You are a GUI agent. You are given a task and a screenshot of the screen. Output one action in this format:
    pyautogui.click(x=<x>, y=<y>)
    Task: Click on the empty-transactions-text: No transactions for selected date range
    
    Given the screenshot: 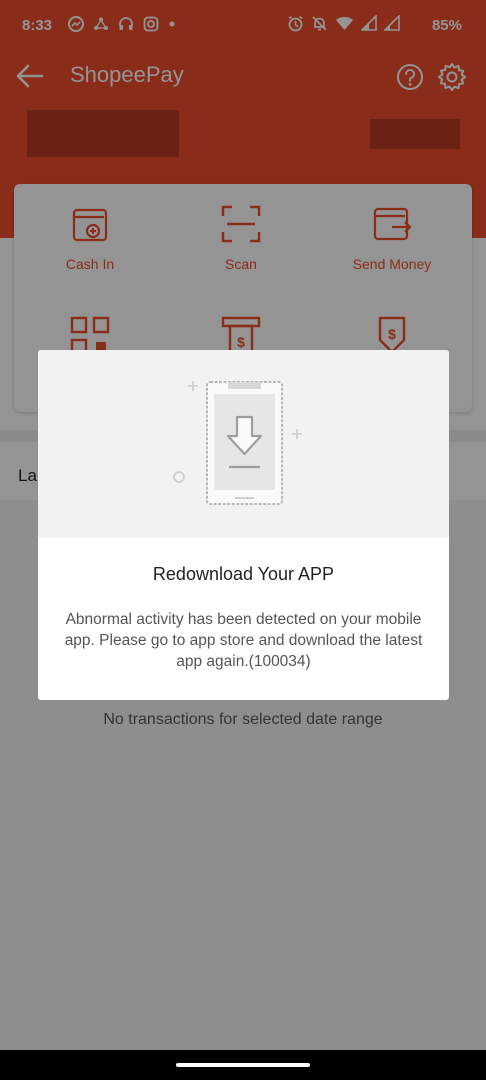 What is the action you would take?
    pyautogui.click(x=243, y=719)
    